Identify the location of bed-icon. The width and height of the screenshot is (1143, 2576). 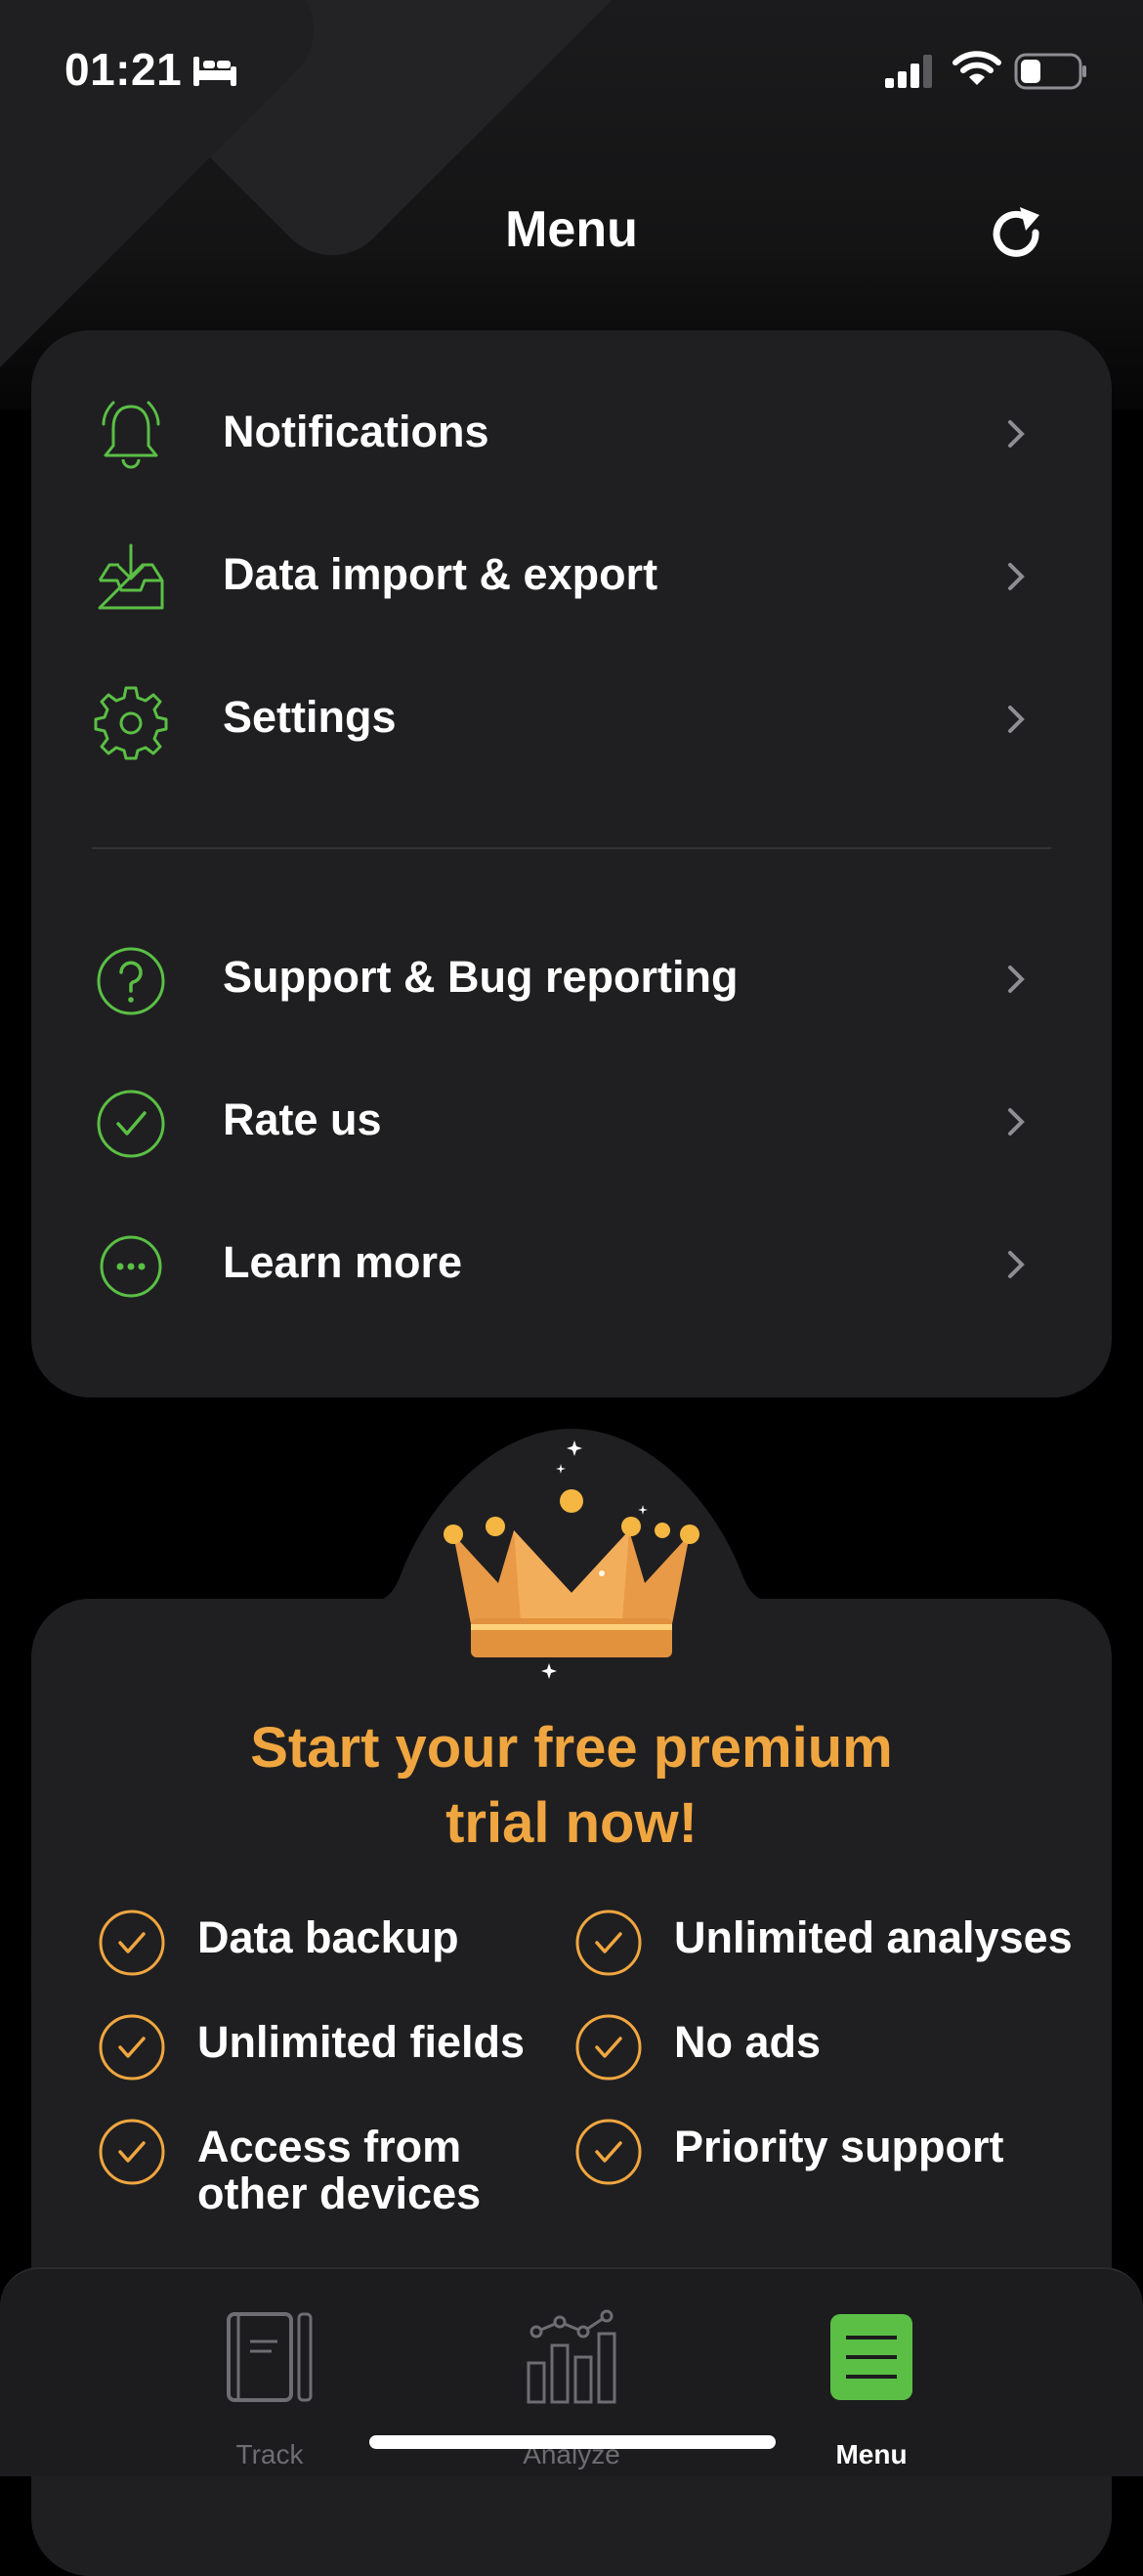
(214, 71).